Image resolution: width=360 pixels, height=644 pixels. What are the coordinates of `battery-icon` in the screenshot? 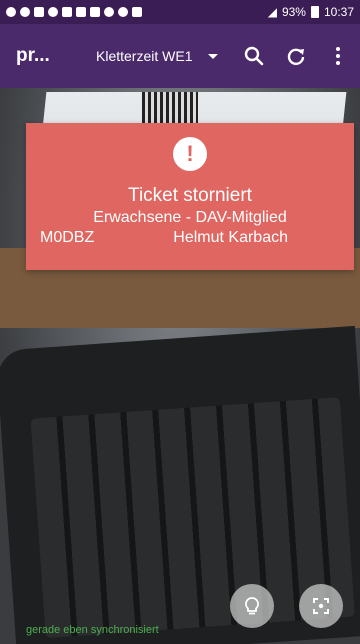 It's located at (314, 12).